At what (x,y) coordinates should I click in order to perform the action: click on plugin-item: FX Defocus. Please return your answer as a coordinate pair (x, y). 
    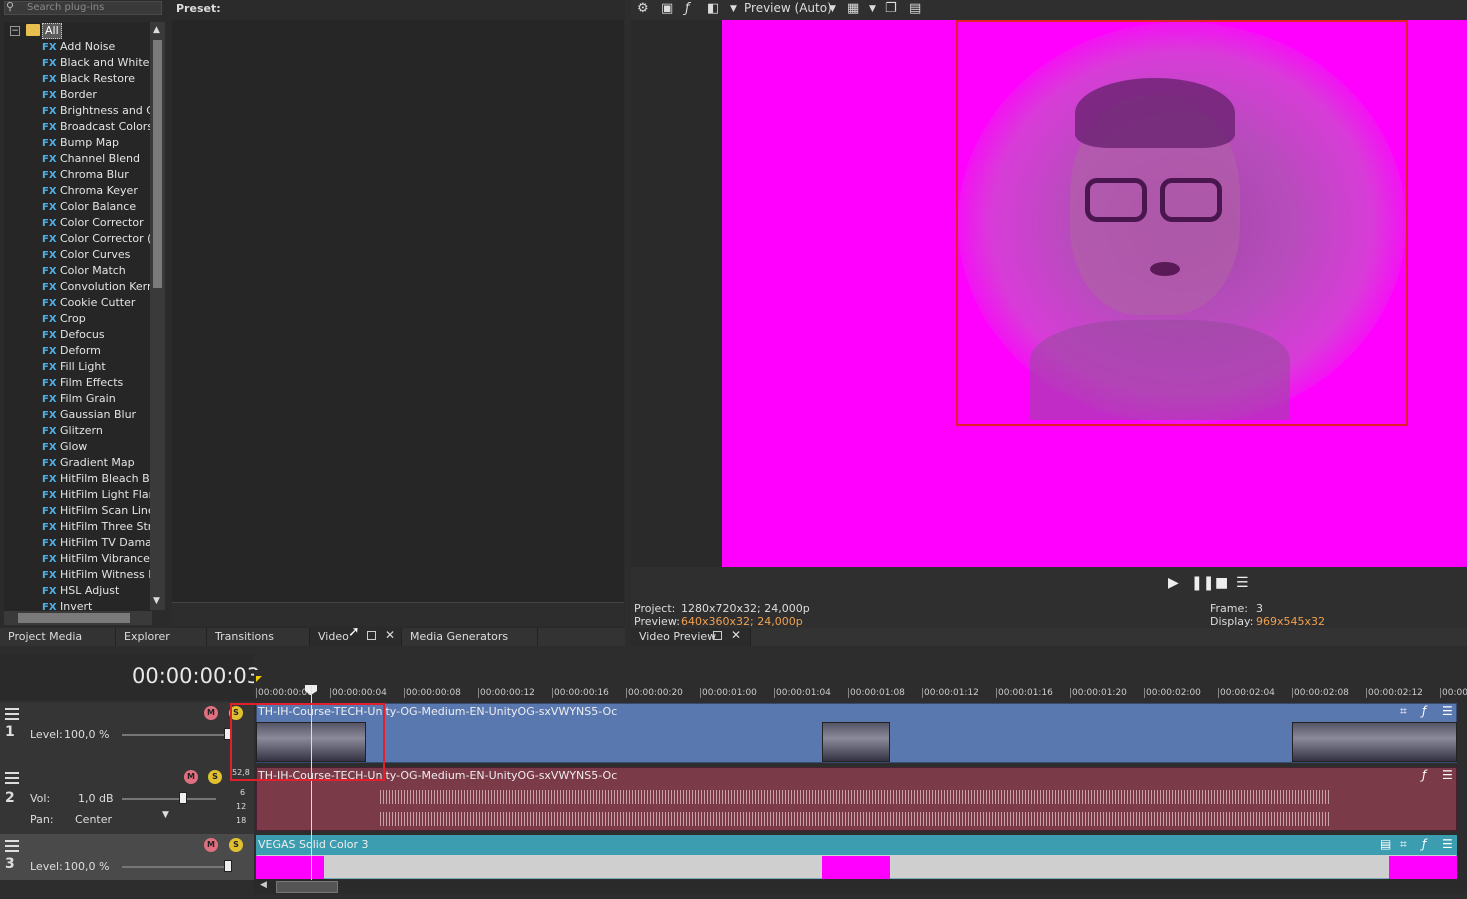
    Looking at the image, I should click on (97, 335).